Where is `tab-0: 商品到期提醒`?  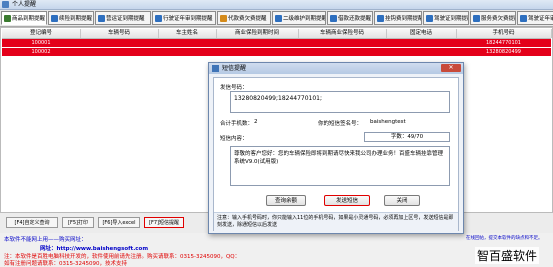 tab-0: 商品到期提醒 is located at coordinates (24, 18).